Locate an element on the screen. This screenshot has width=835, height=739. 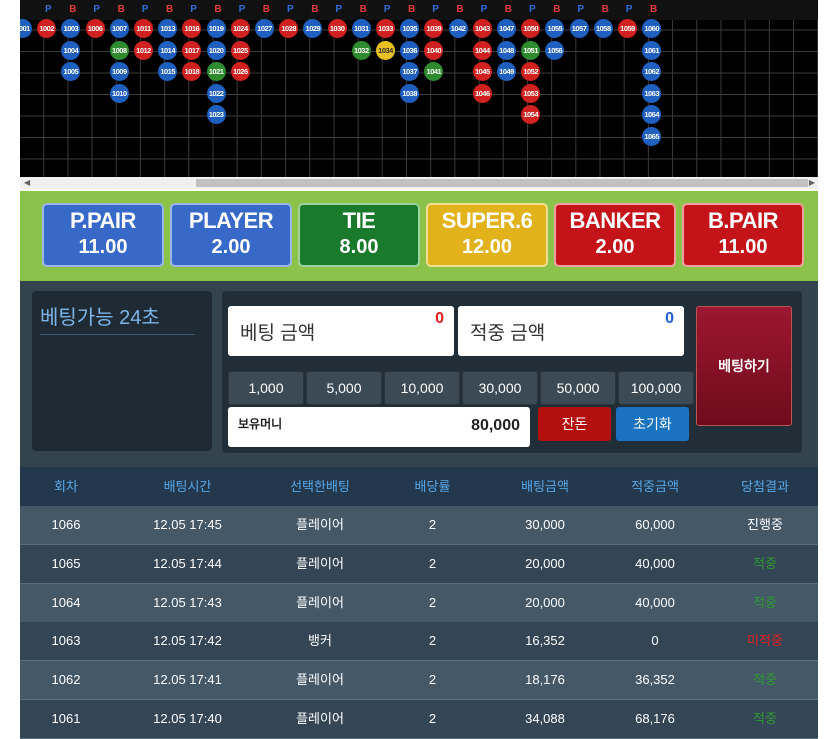
bead-result: 1065 is located at coordinates (652, 136).